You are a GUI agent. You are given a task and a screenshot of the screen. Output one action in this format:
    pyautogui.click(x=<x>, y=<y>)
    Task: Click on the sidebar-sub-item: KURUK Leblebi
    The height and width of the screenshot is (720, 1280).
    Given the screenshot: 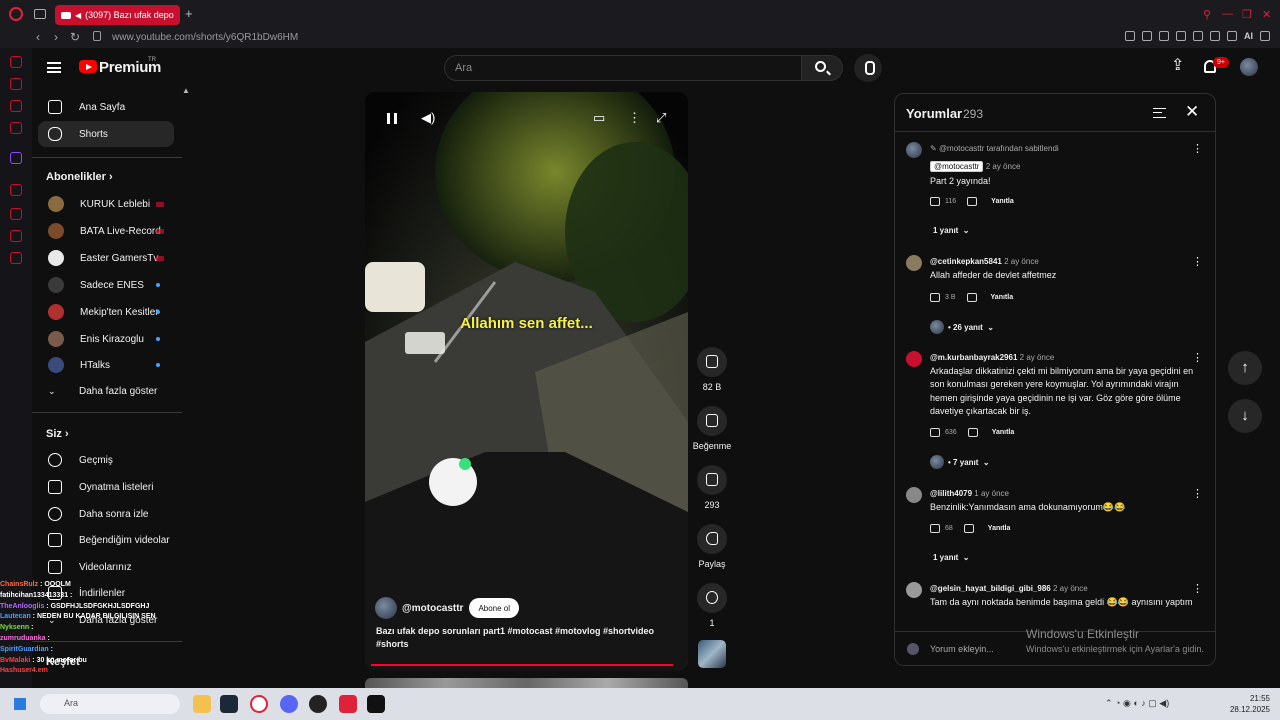 What is the action you would take?
    pyautogui.click(x=106, y=204)
    